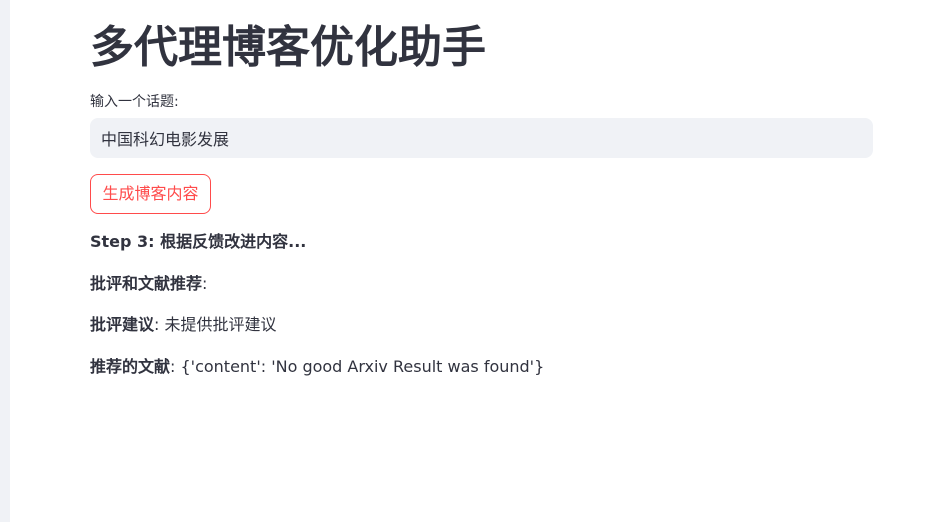 Image resolution: width=933 pixels, height=522 pixels. What do you see at coordinates (481, 138) in the screenshot?
I see `topic-input` at bounding box center [481, 138].